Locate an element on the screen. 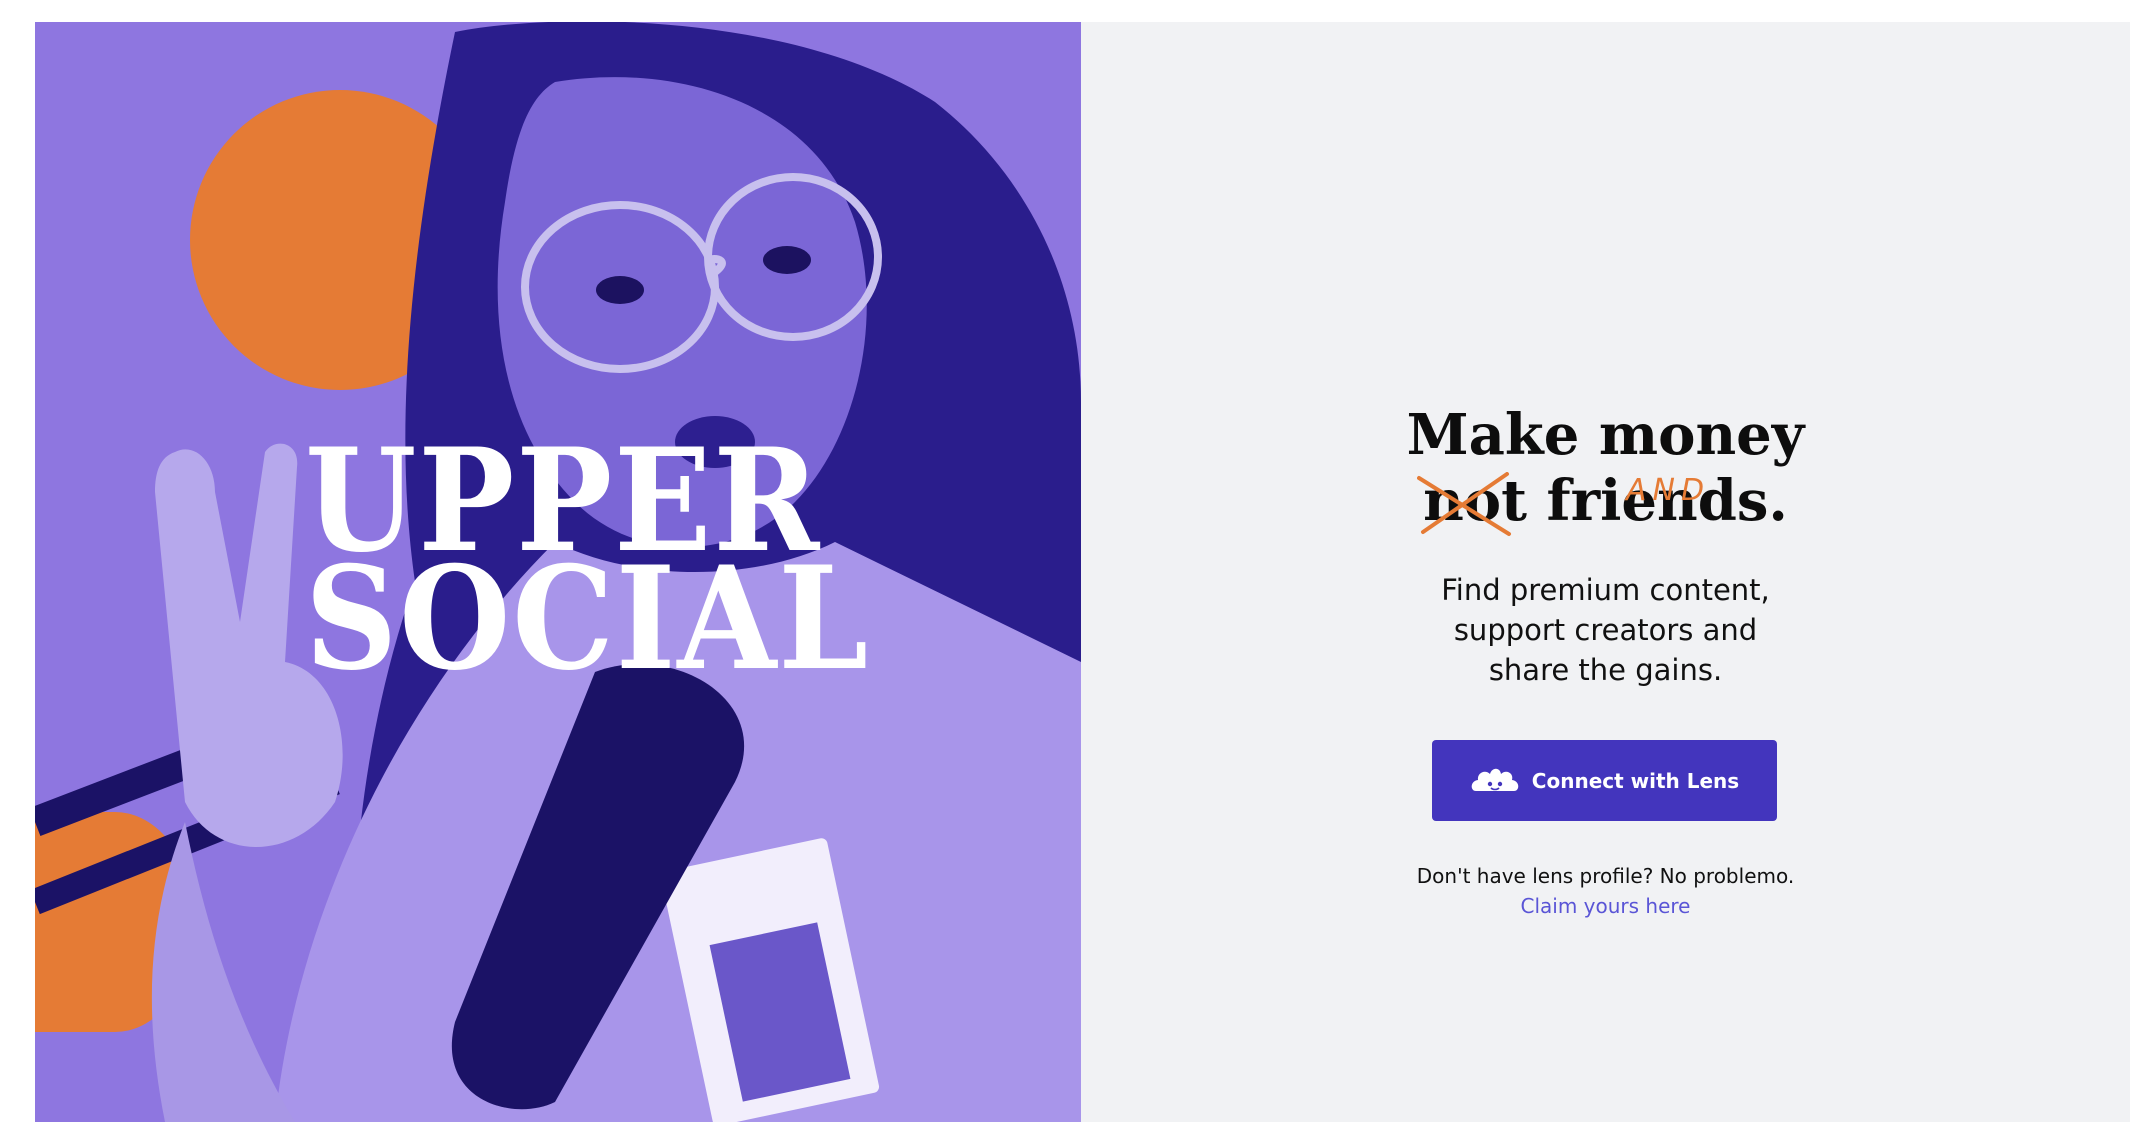 The width and height of the screenshot is (2130, 1136). claim-profile-link: Claim yours here is located at coordinates (1605, 906).